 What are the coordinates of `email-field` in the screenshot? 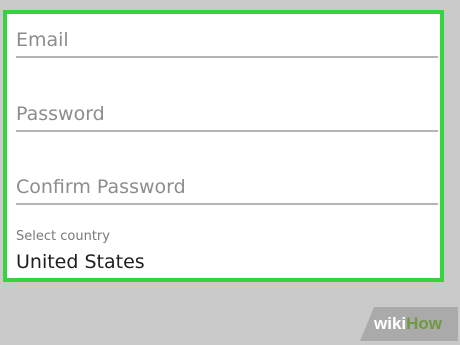 It's located at (227, 43).